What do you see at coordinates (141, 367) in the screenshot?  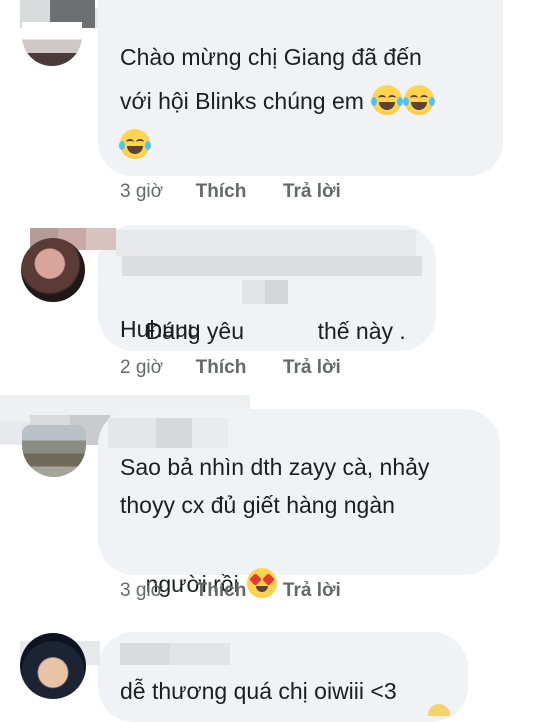 I see `timestamp: 2 giờ` at bounding box center [141, 367].